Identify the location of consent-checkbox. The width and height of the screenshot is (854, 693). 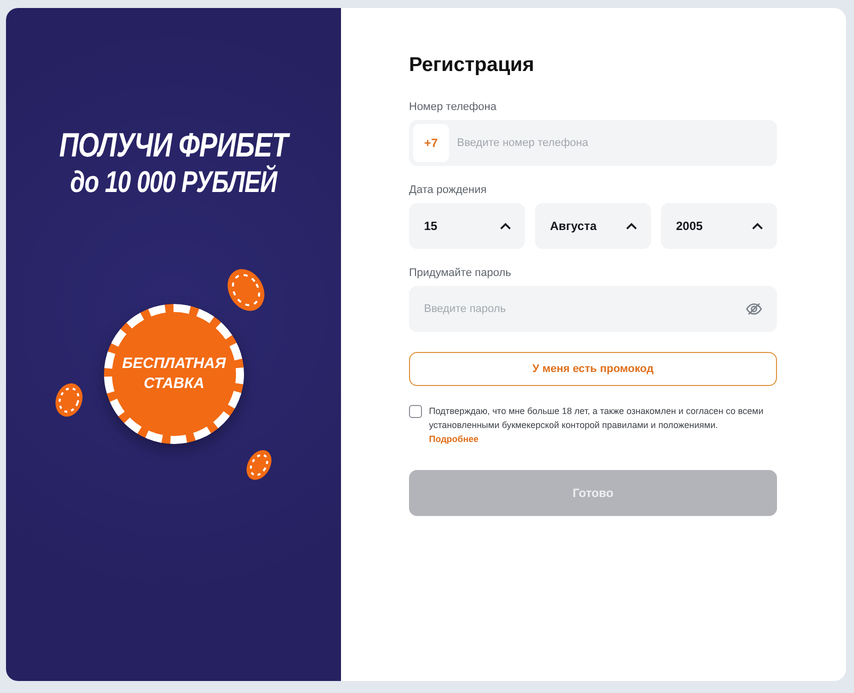
(415, 411).